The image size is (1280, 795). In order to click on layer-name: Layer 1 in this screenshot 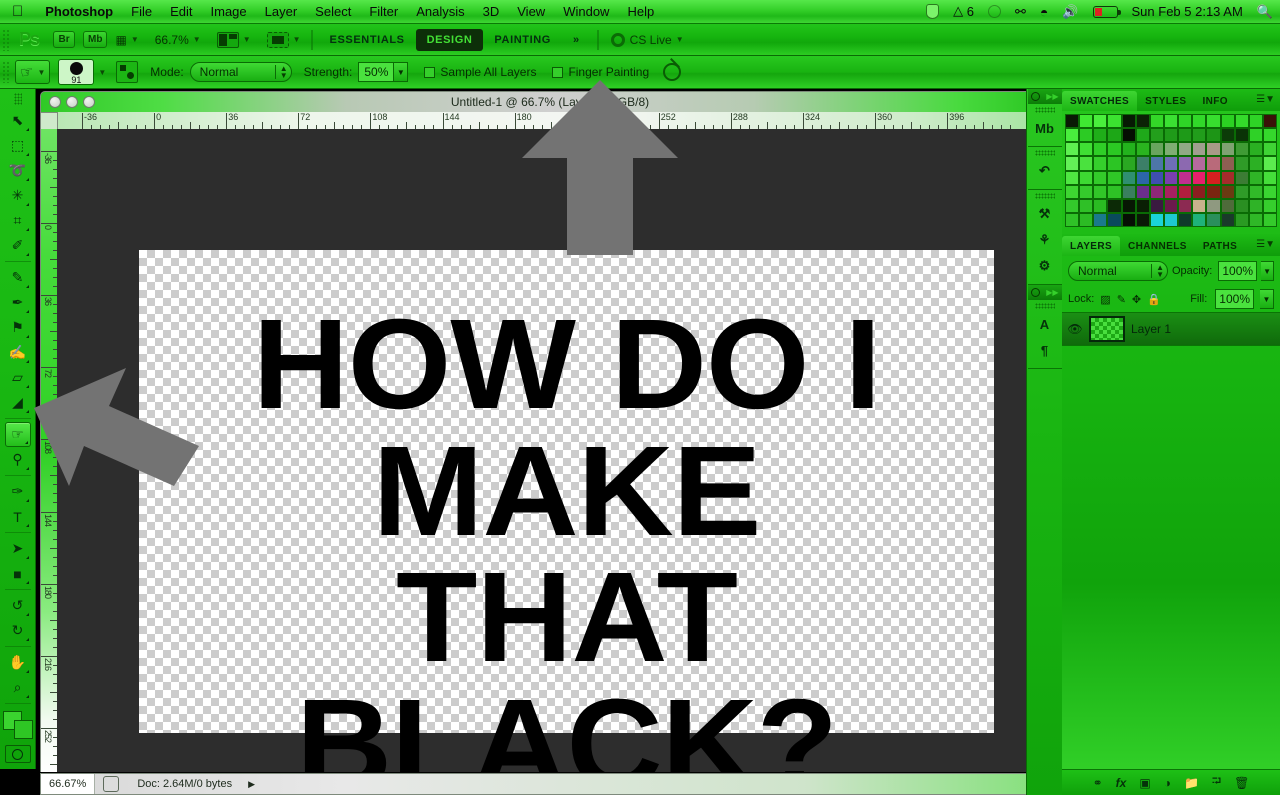, I will do `click(1151, 329)`.